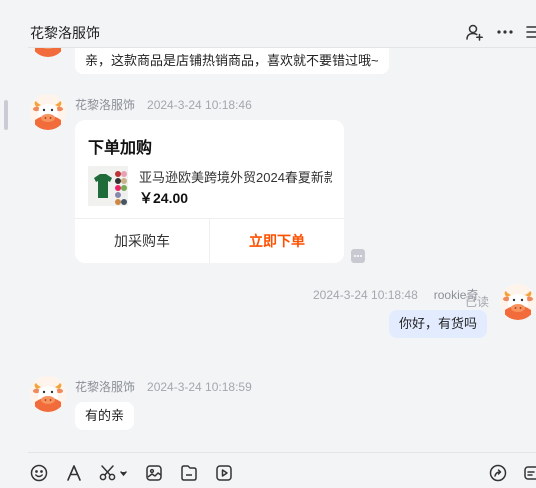 The height and width of the screenshot is (488, 536). What do you see at coordinates (530, 32) in the screenshot?
I see `list-icon` at bounding box center [530, 32].